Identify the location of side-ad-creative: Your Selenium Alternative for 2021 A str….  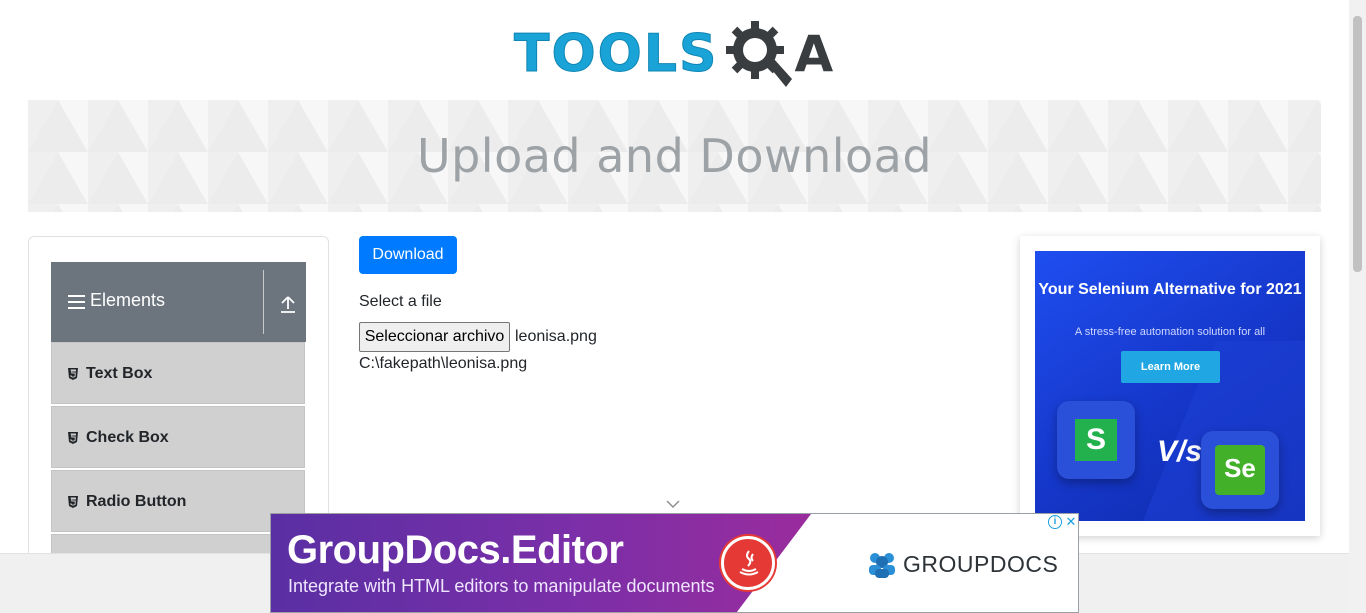
(1170, 386).